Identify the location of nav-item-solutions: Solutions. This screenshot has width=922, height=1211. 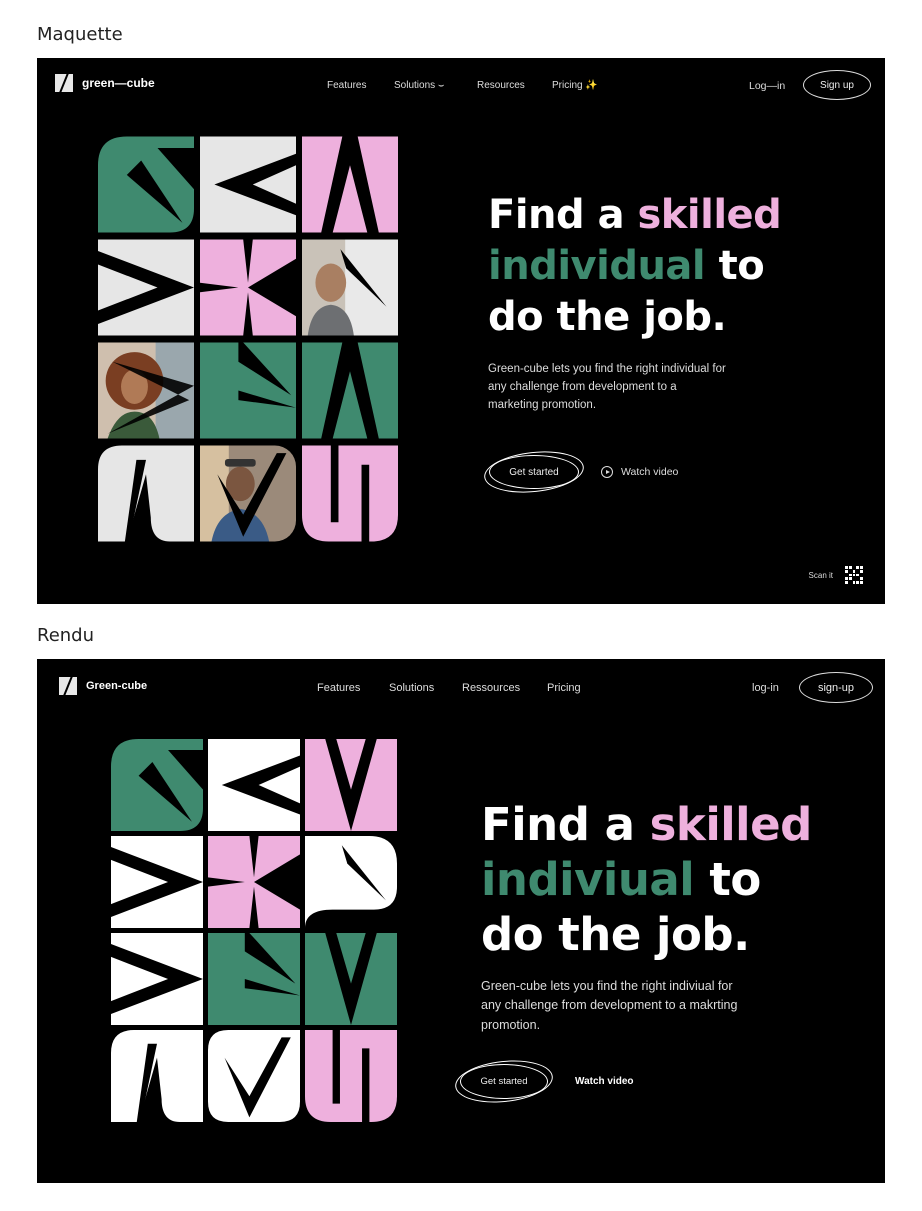
(425, 688).